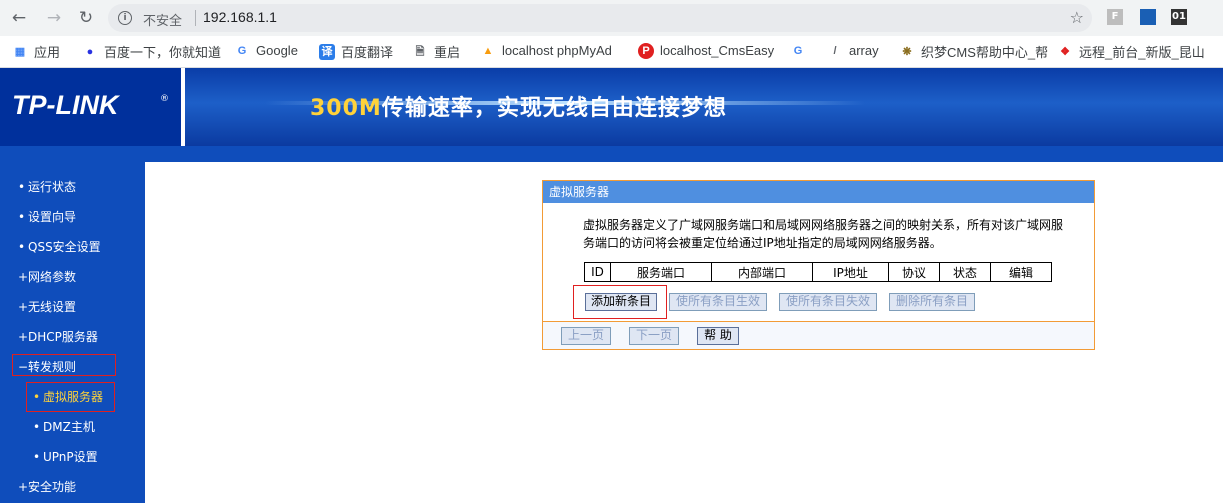  What do you see at coordinates (718, 302) in the screenshot?
I see `enable-all-button: 使所有条目生效` at bounding box center [718, 302].